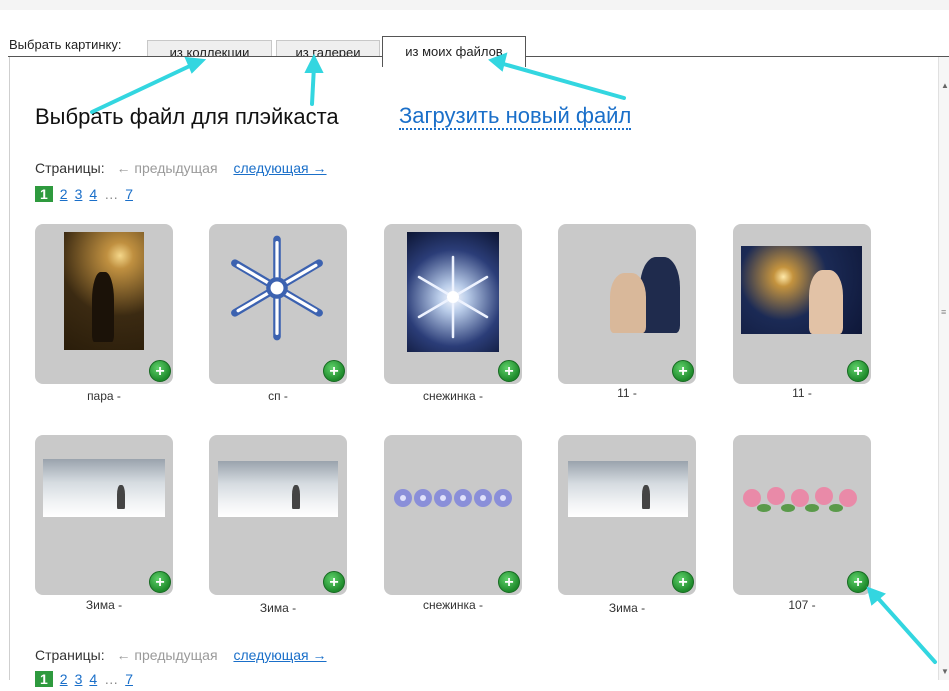 This screenshot has width=949, height=691. I want to click on thumbnail-couple-lights, so click(801, 290).